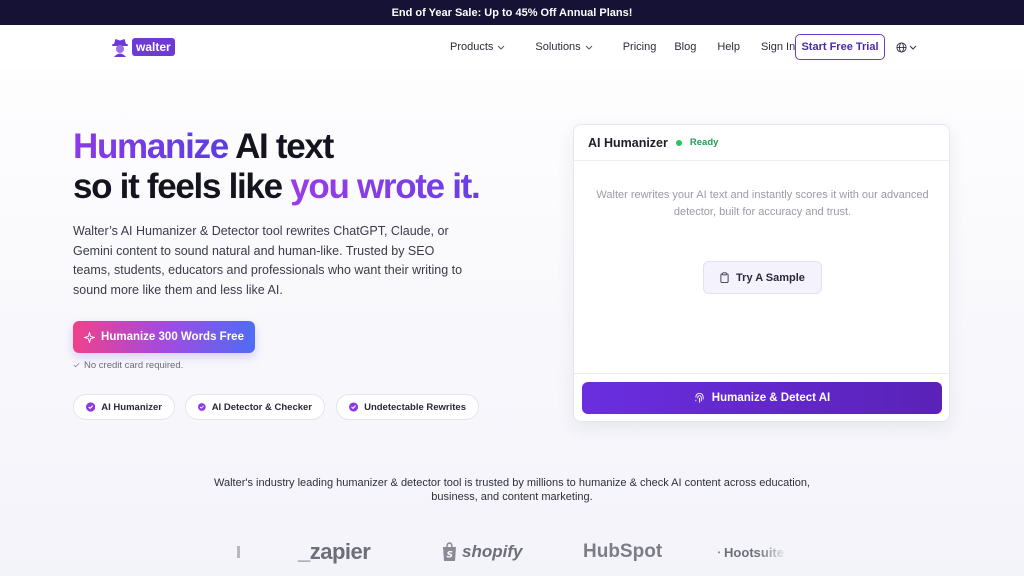 The height and width of the screenshot is (576, 1024). I want to click on shopify-logo-text: shopify, so click(492, 551).